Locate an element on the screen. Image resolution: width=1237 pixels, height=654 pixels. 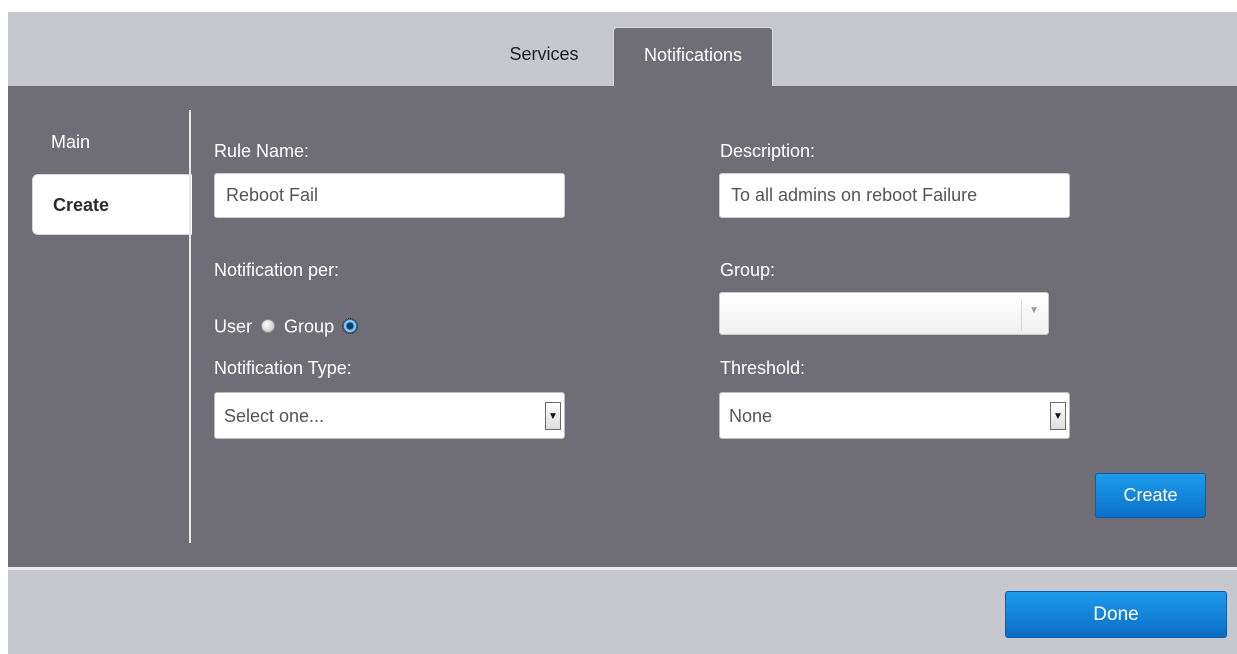
tab-notifications: Notifications is located at coordinates (693, 57).